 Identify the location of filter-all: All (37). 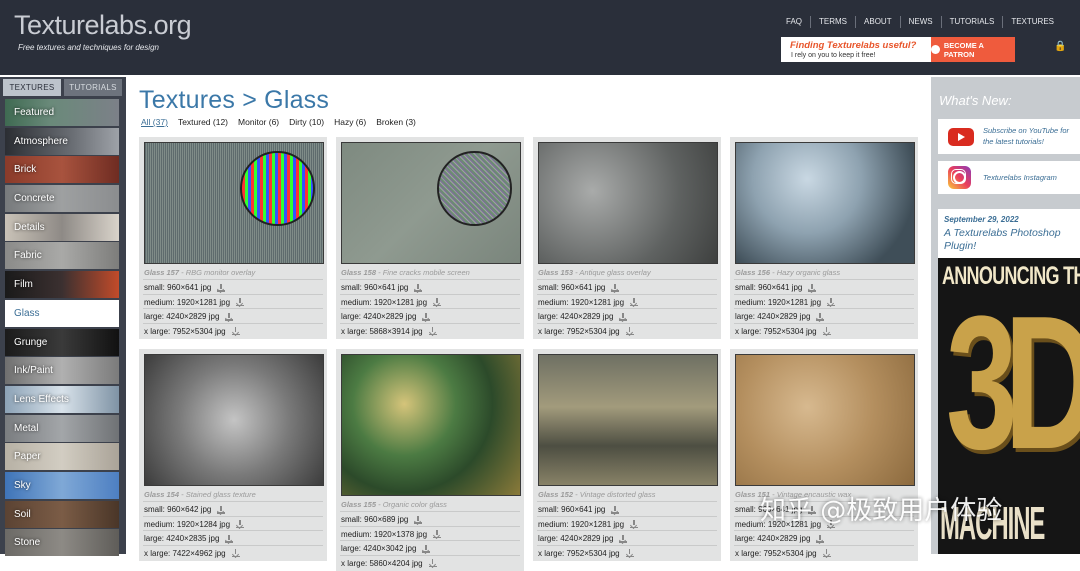
(154, 122).